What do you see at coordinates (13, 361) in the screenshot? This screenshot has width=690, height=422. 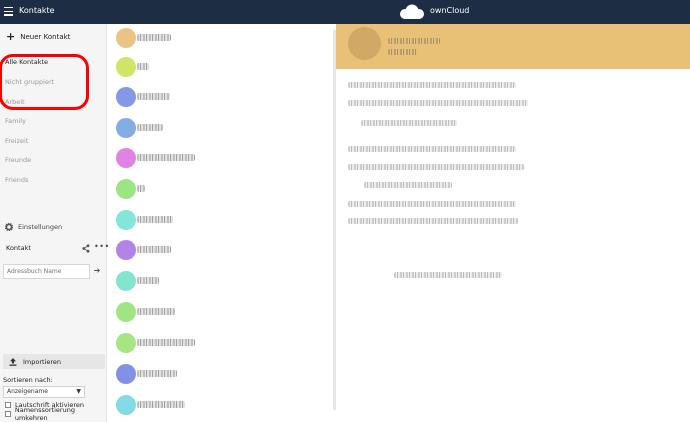 I see `upload-icon` at bounding box center [13, 361].